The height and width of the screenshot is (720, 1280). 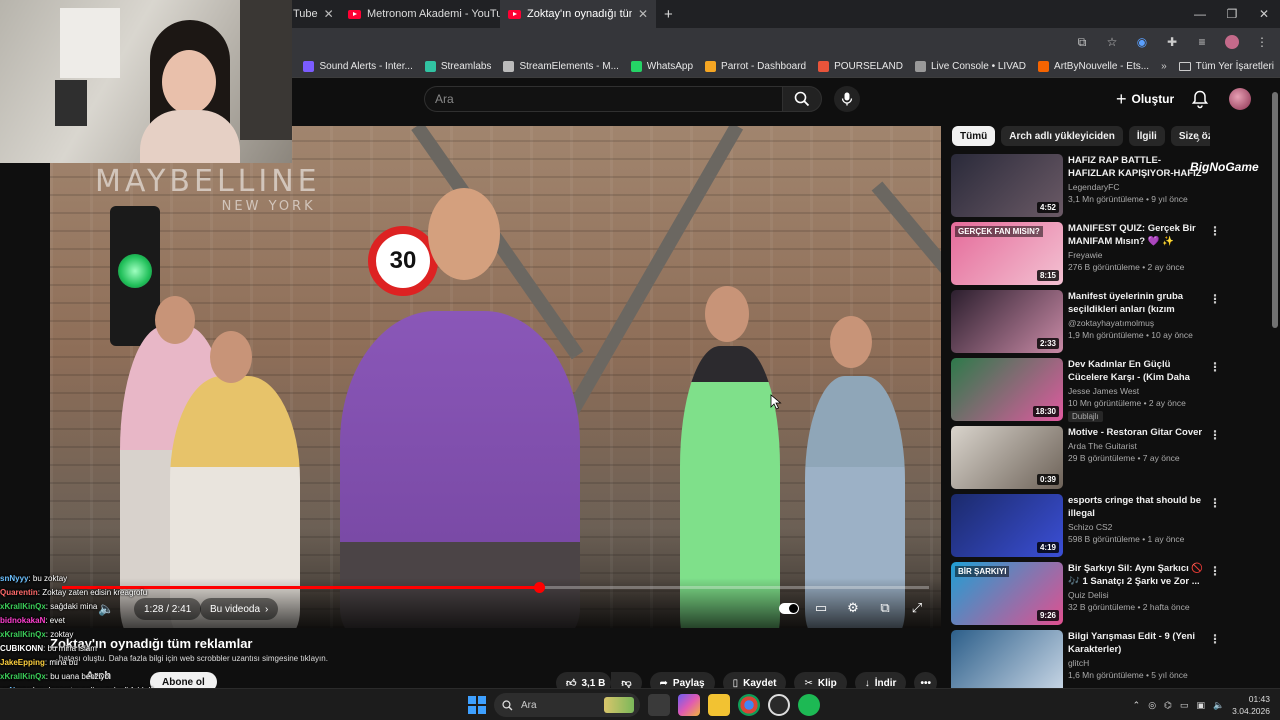 What do you see at coordinates (779, 705) in the screenshot?
I see `obs-icon` at bounding box center [779, 705].